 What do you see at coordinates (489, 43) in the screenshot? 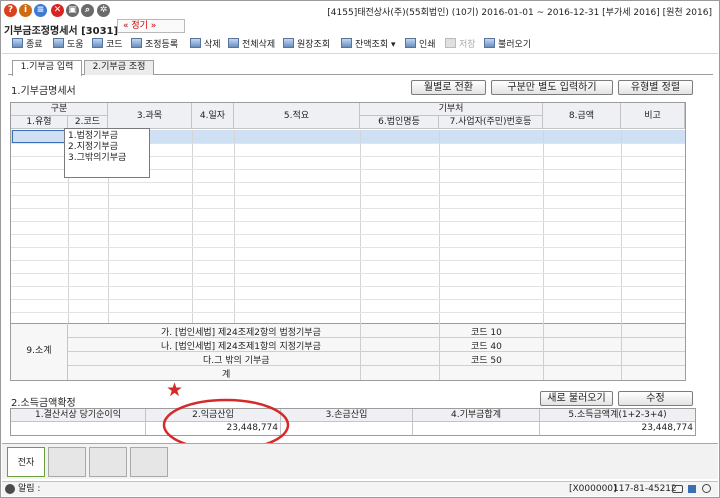
I see `load-icon` at bounding box center [489, 43].